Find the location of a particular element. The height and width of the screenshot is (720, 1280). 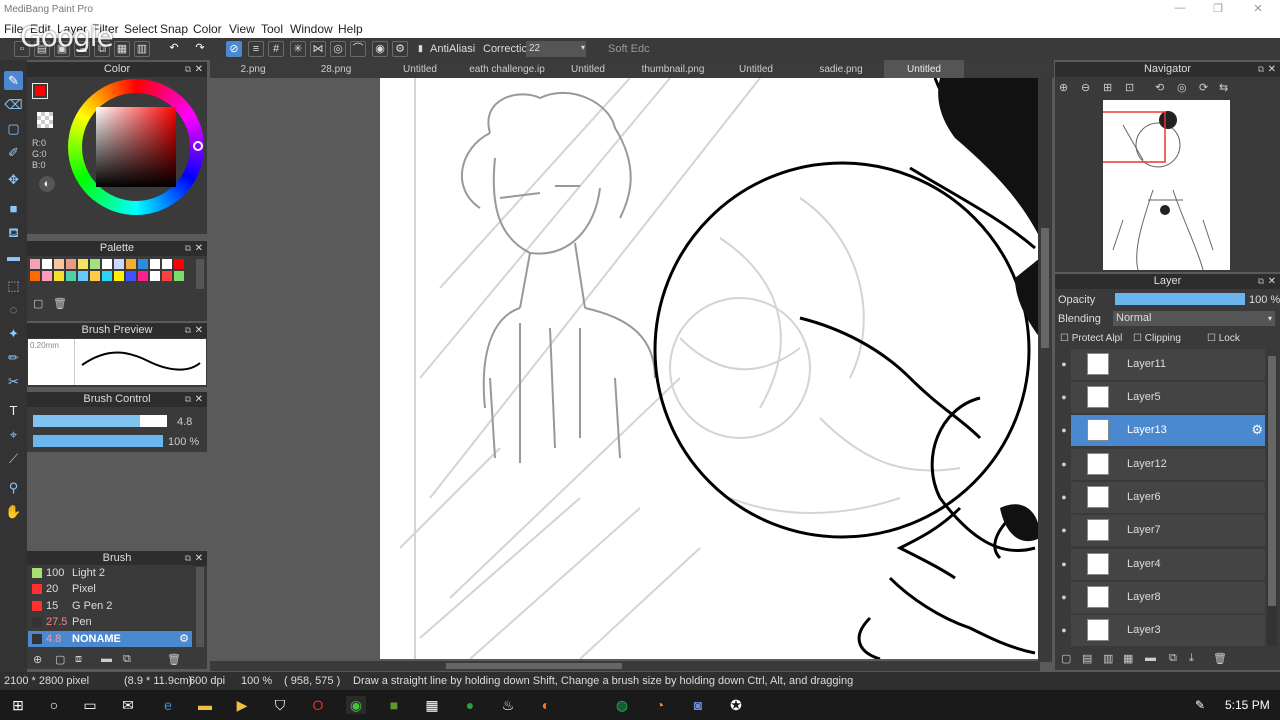

tab-thumbnail-png: thumbnail.png is located at coordinates (673, 69).